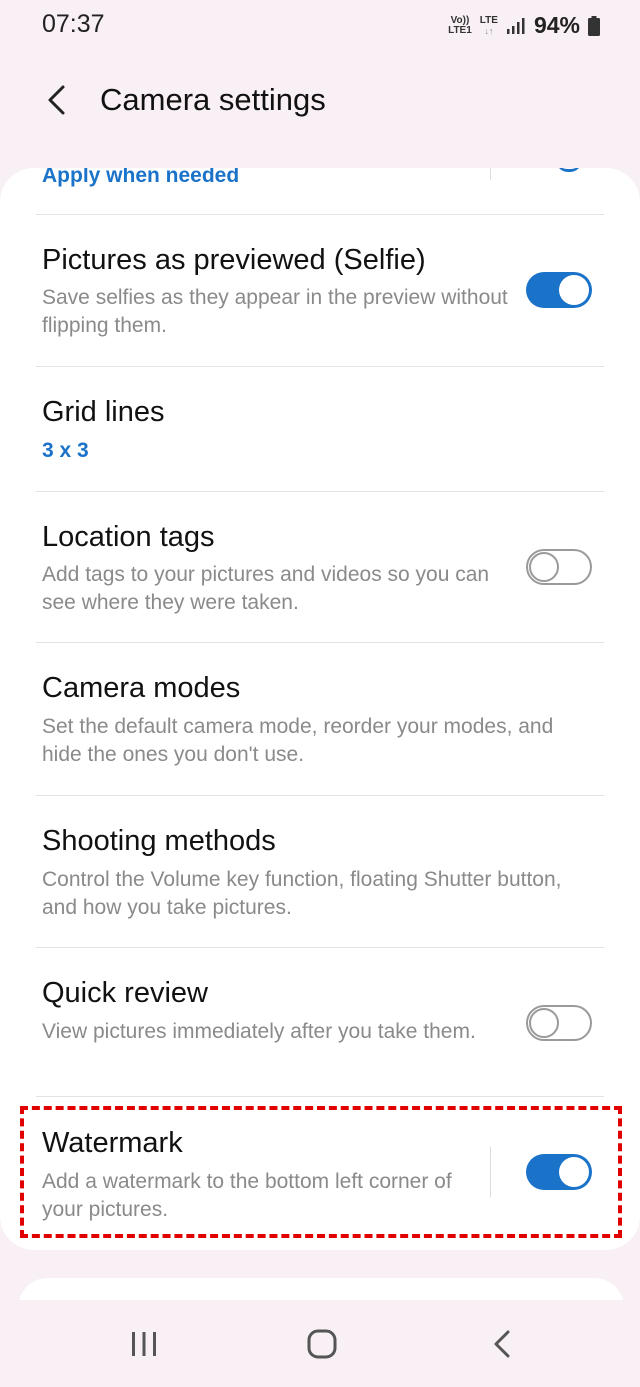 Image resolution: width=640 pixels, height=1387 pixels. What do you see at coordinates (490, 174) in the screenshot?
I see `vertical-divider` at bounding box center [490, 174].